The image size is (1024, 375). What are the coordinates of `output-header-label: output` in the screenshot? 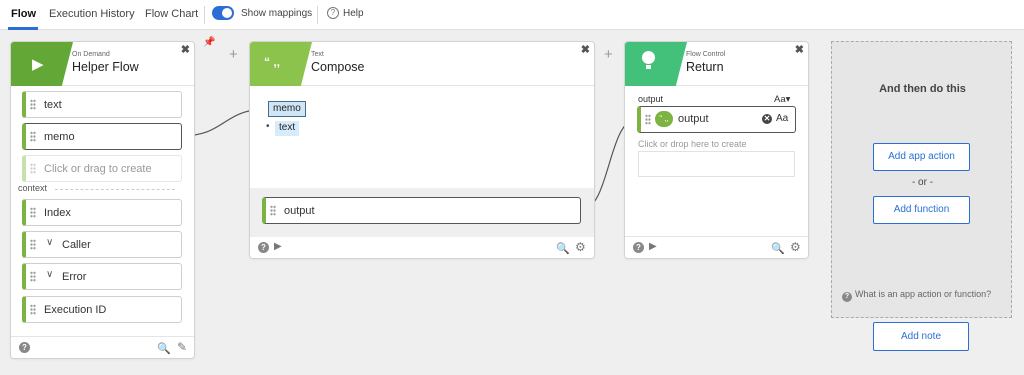 It's located at (651, 99).